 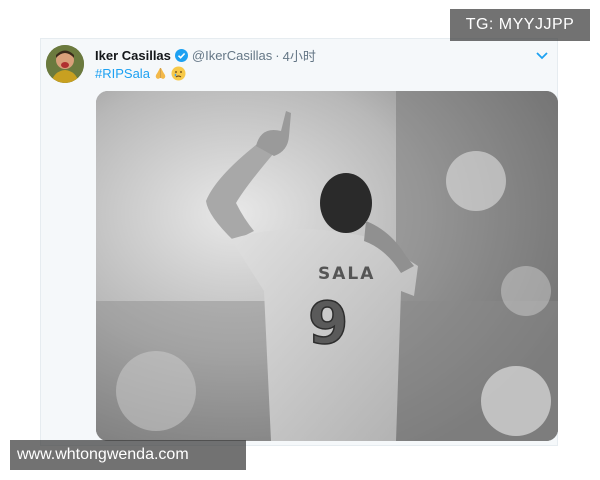 I want to click on tweet-text: #RIPSala, so click(x=140, y=73).